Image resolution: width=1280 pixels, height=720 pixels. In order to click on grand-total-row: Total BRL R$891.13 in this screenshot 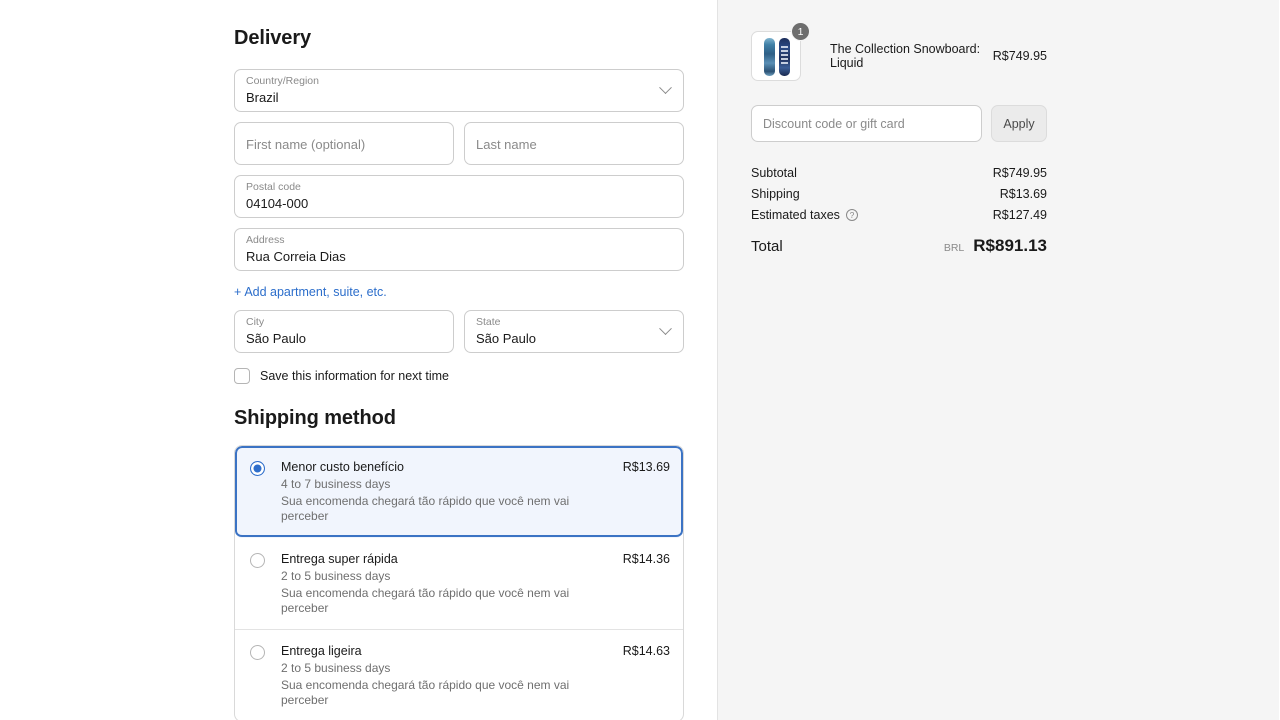, I will do `click(899, 246)`.